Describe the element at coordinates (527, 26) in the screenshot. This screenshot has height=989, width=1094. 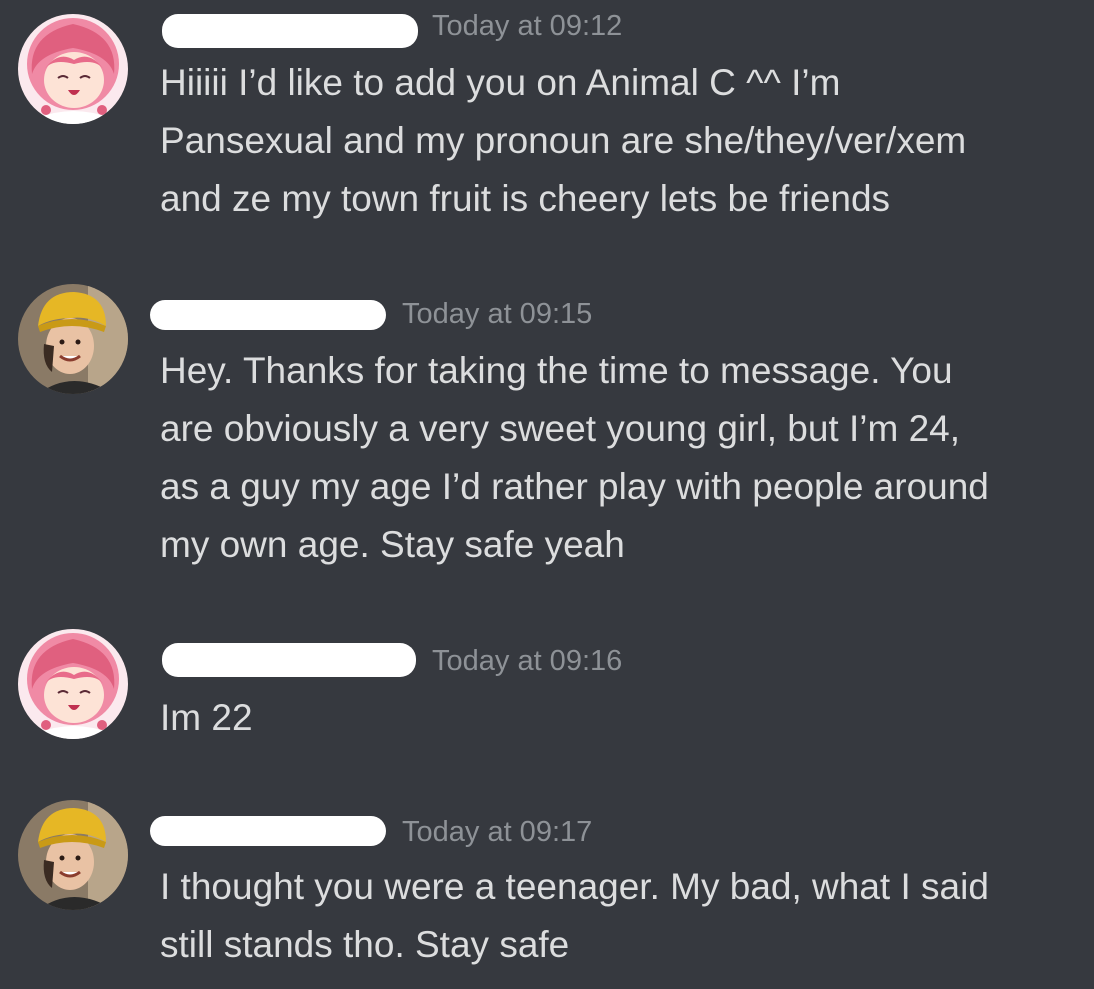
I see `message-timestamp: Today at 09:12` at that location.